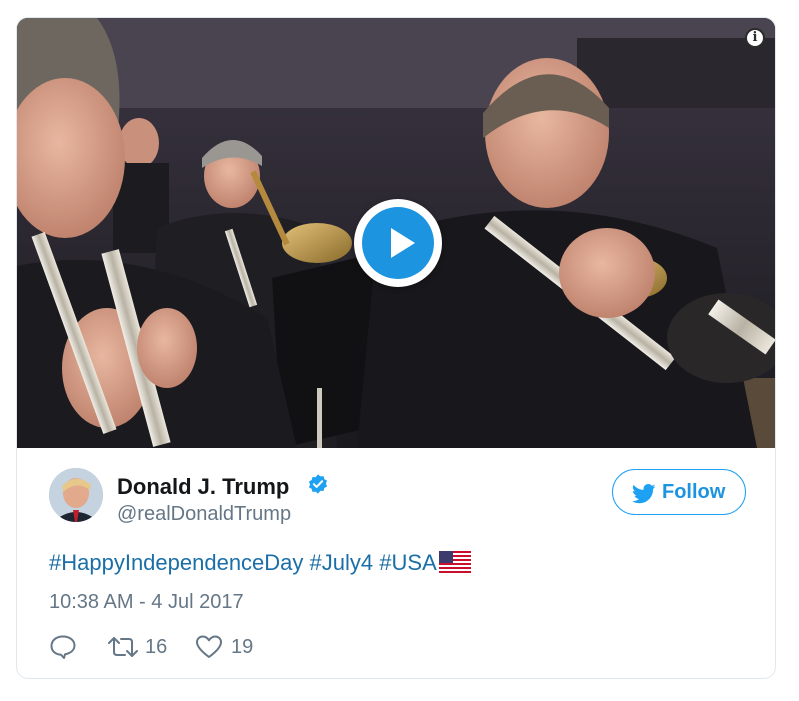 The height and width of the screenshot is (701, 799). I want to click on play-button, so click(398, 243).